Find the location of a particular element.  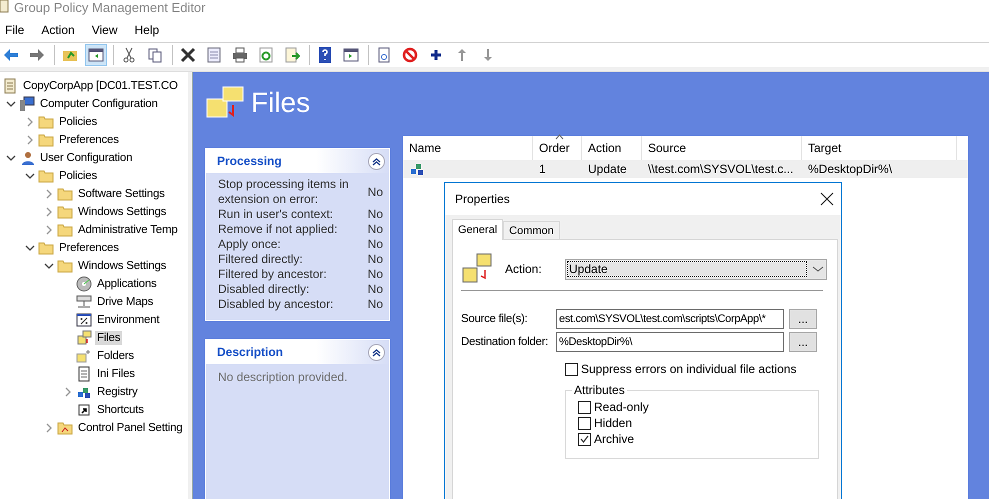

registry-blocks-icon is located at coordinates (417, 169).